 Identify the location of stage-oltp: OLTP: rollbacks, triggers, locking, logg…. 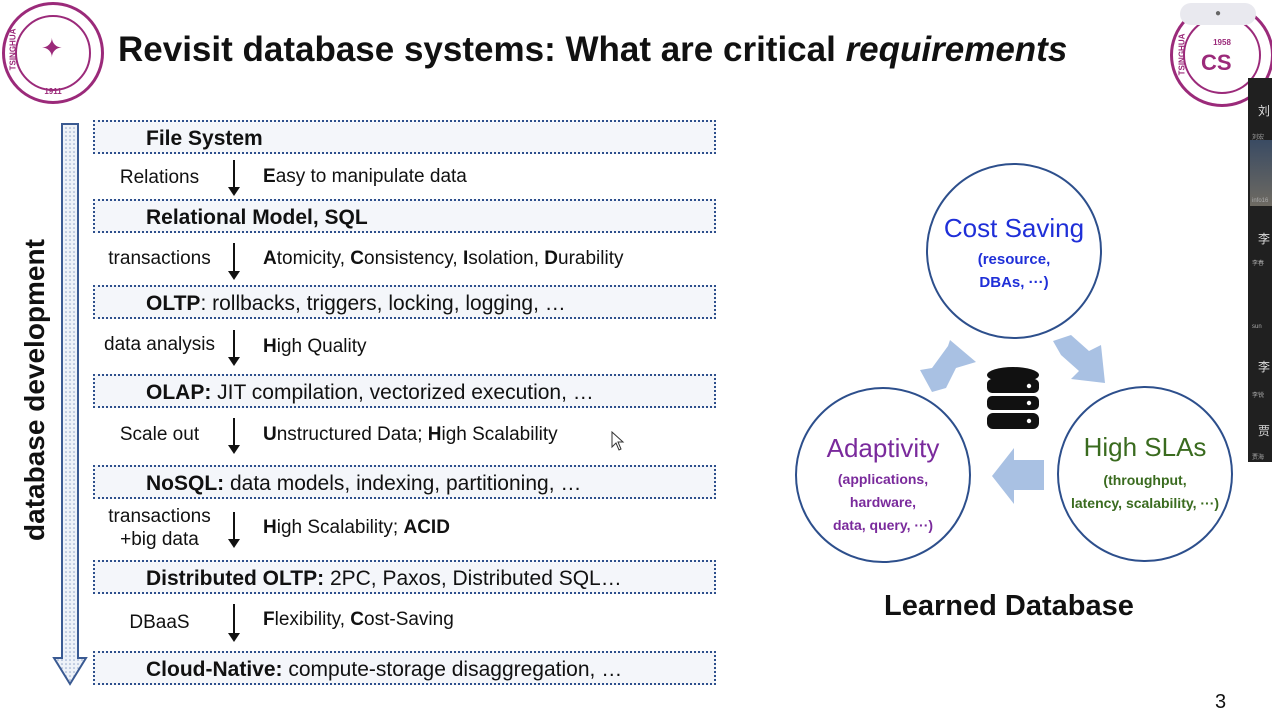
(404, 302).